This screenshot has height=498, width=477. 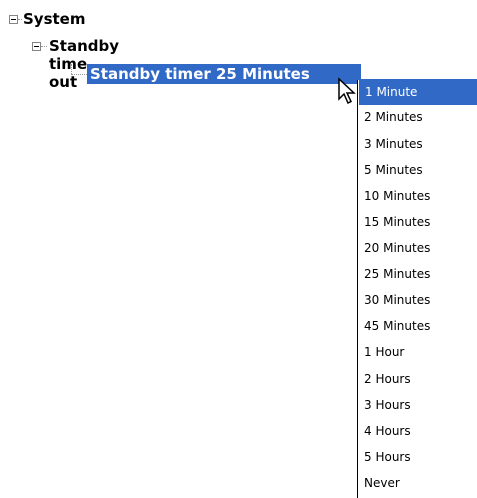 What do you see at coordinates (417, 352) in the screenshot?
I see `option-1-hour: 1 Hour` at bounding box center [417, 352].